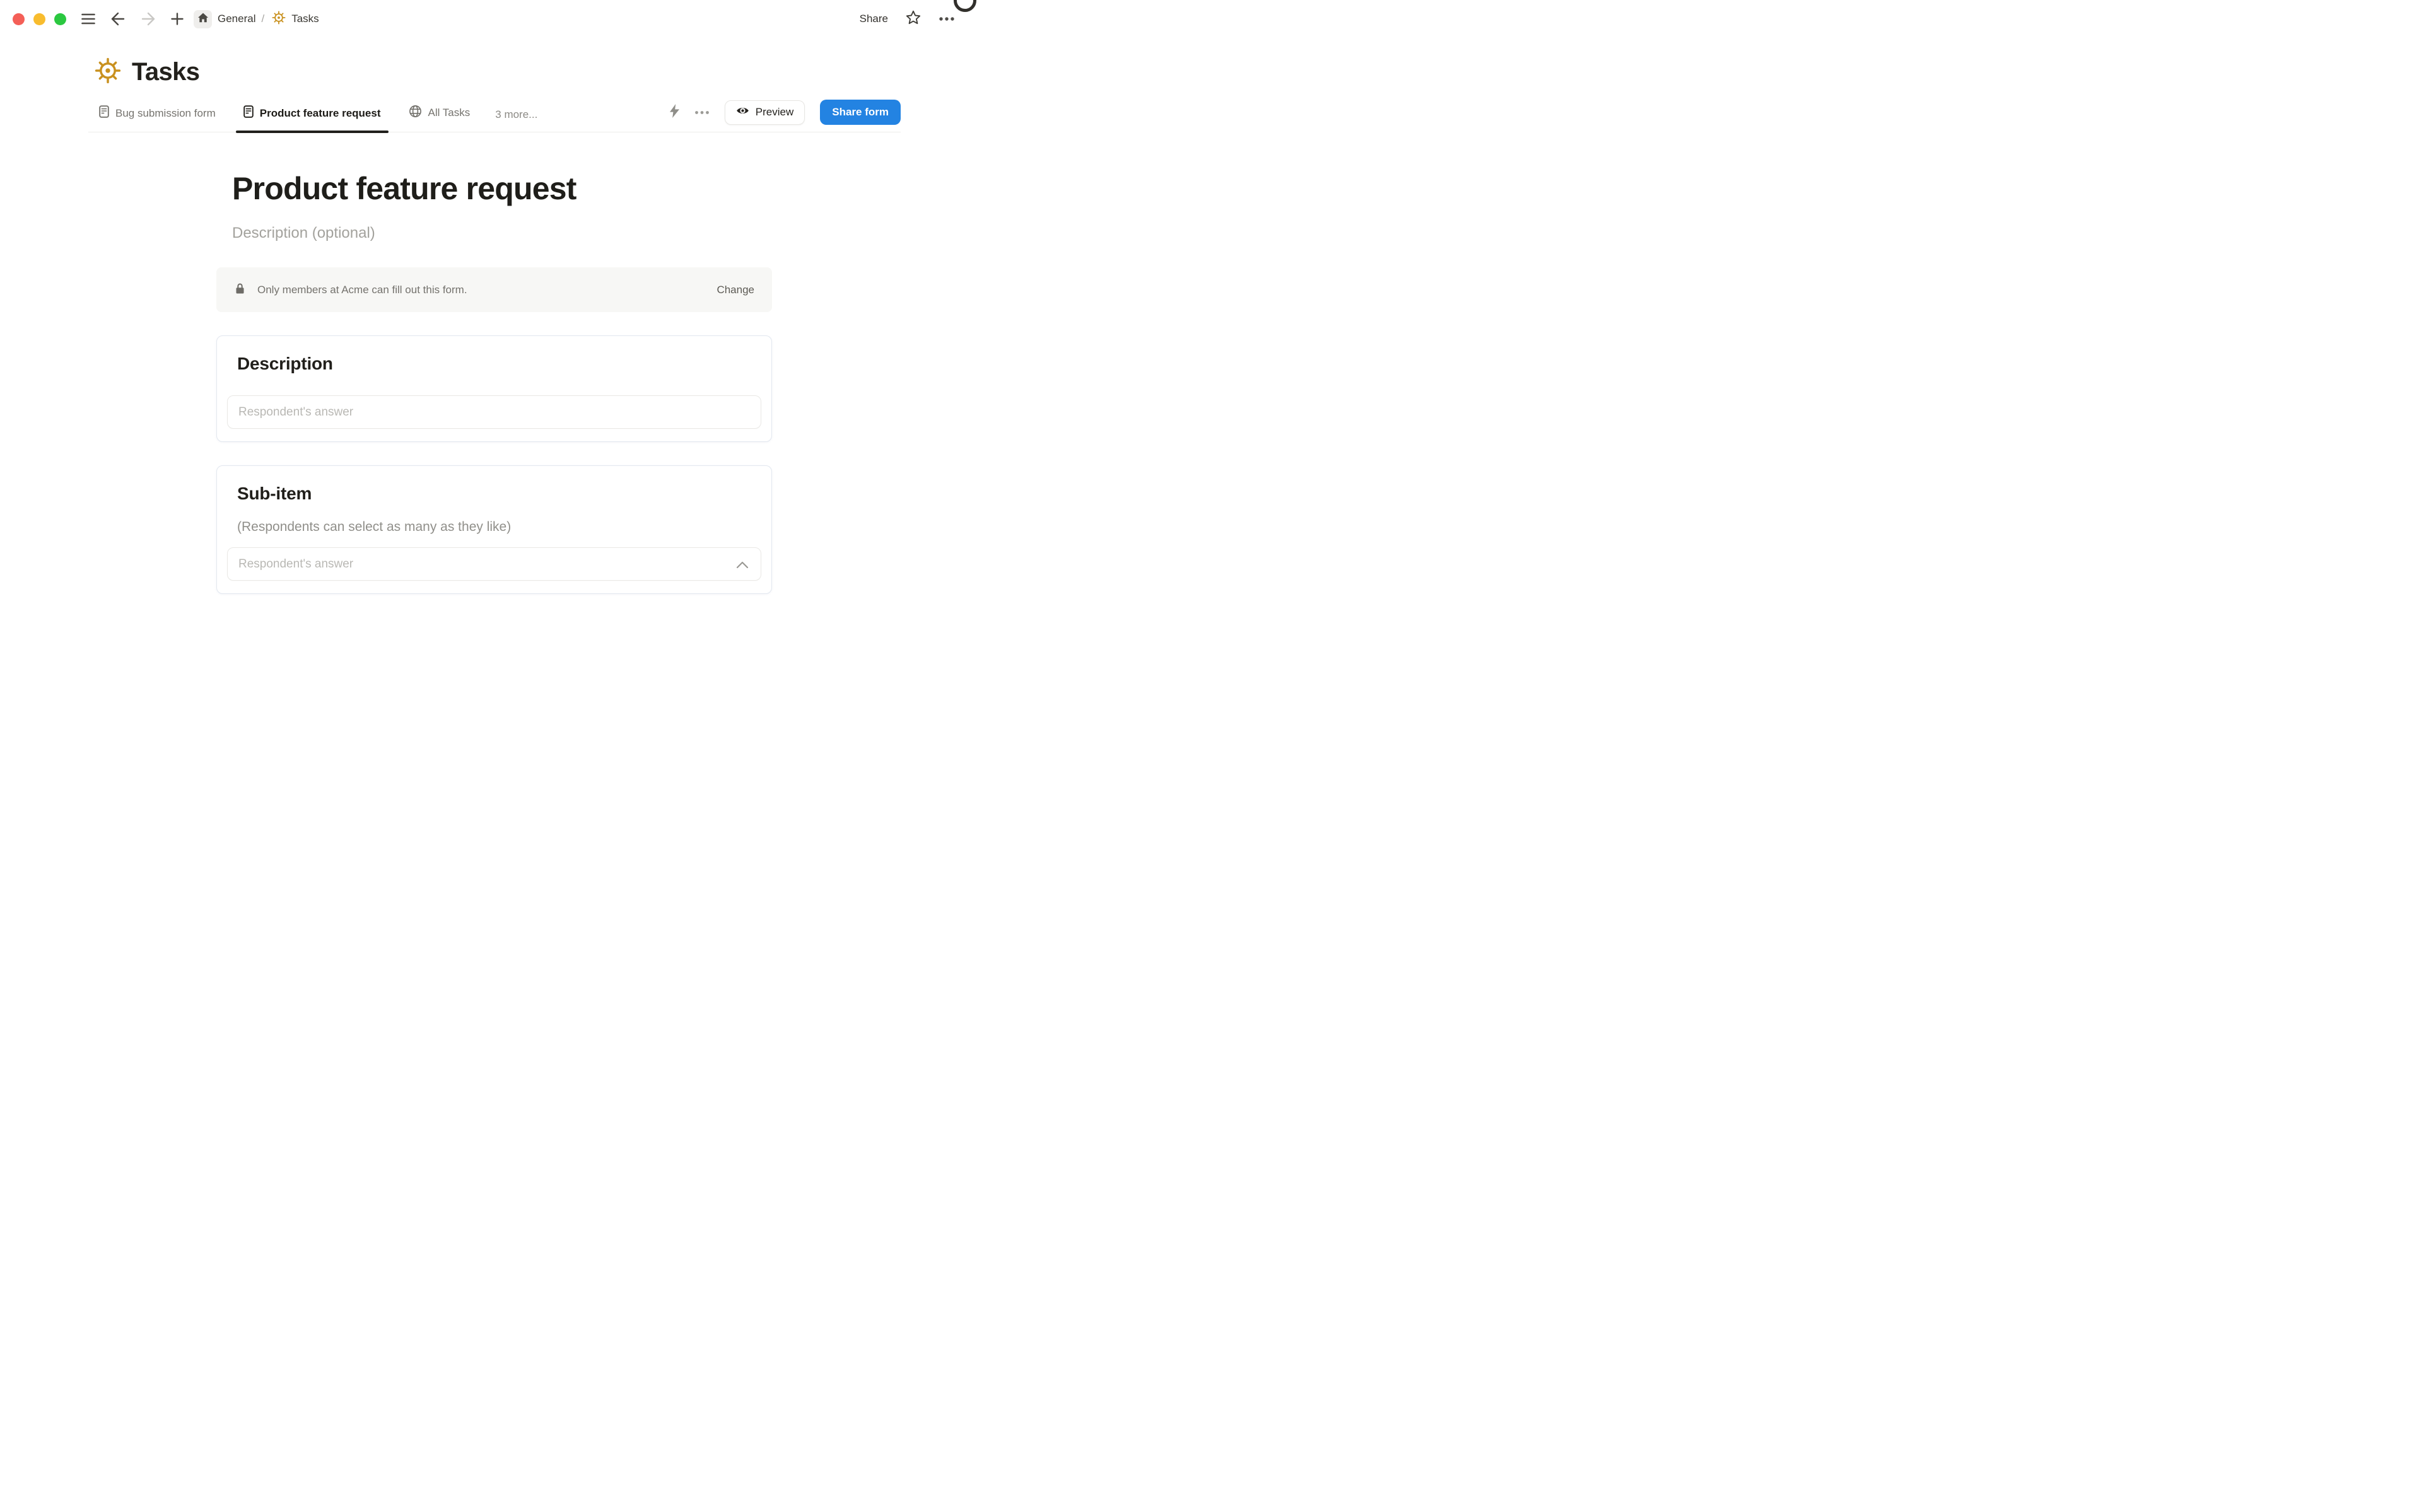 The image size is (2422, 1512). I want to click on preview-button-label: Preview, so click(774, 112).